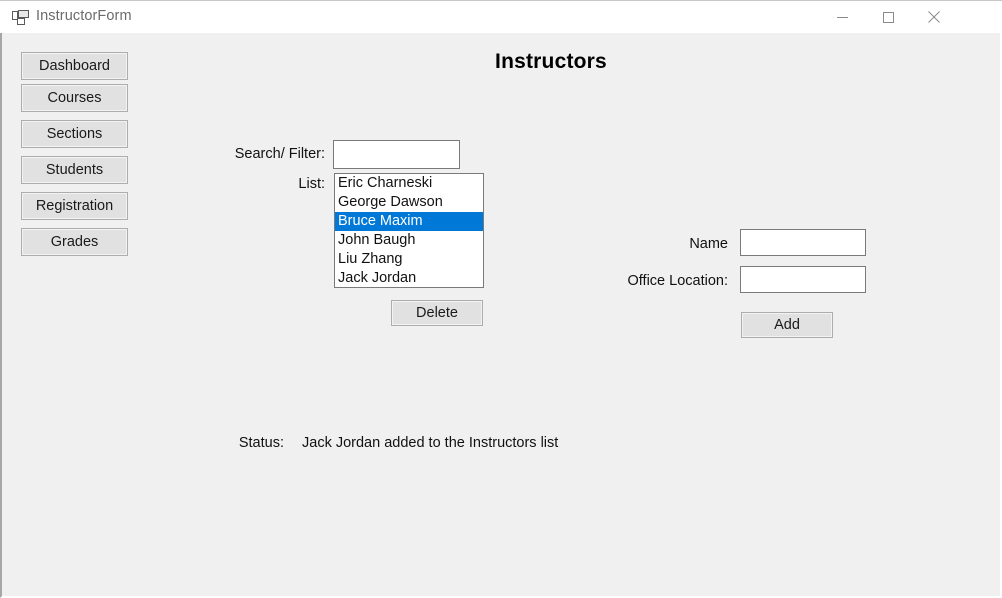  Describe the element at coordinates (803, 279) in the screenshot. I see `office-location-input` at that location.